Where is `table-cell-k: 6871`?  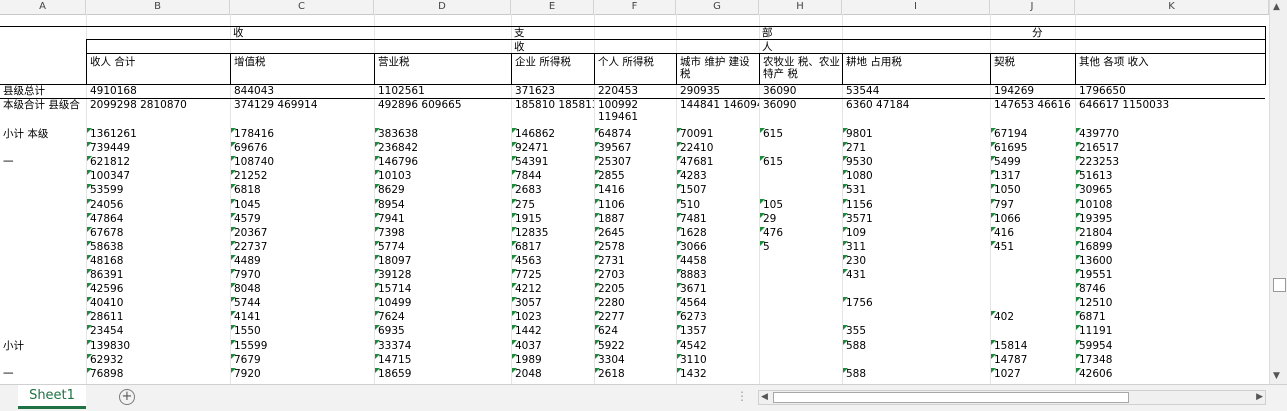 table-cell-k: 6871 is located at coordinates (1172, 317).